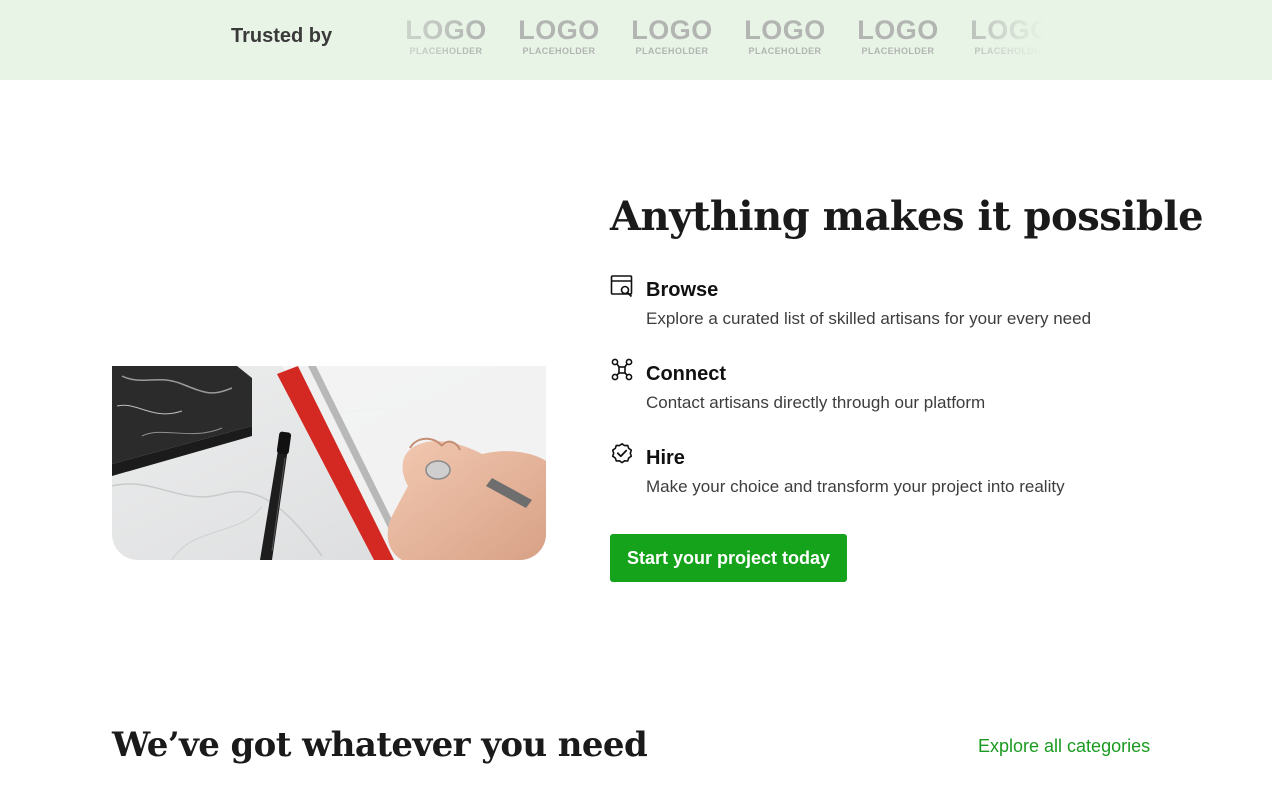 The height and width of the screenshot is (798, 1272). What do you see at coordinates (665, 458) in the screenshot?
I see `feature-title: Hire` at bounding box center [665, 458].